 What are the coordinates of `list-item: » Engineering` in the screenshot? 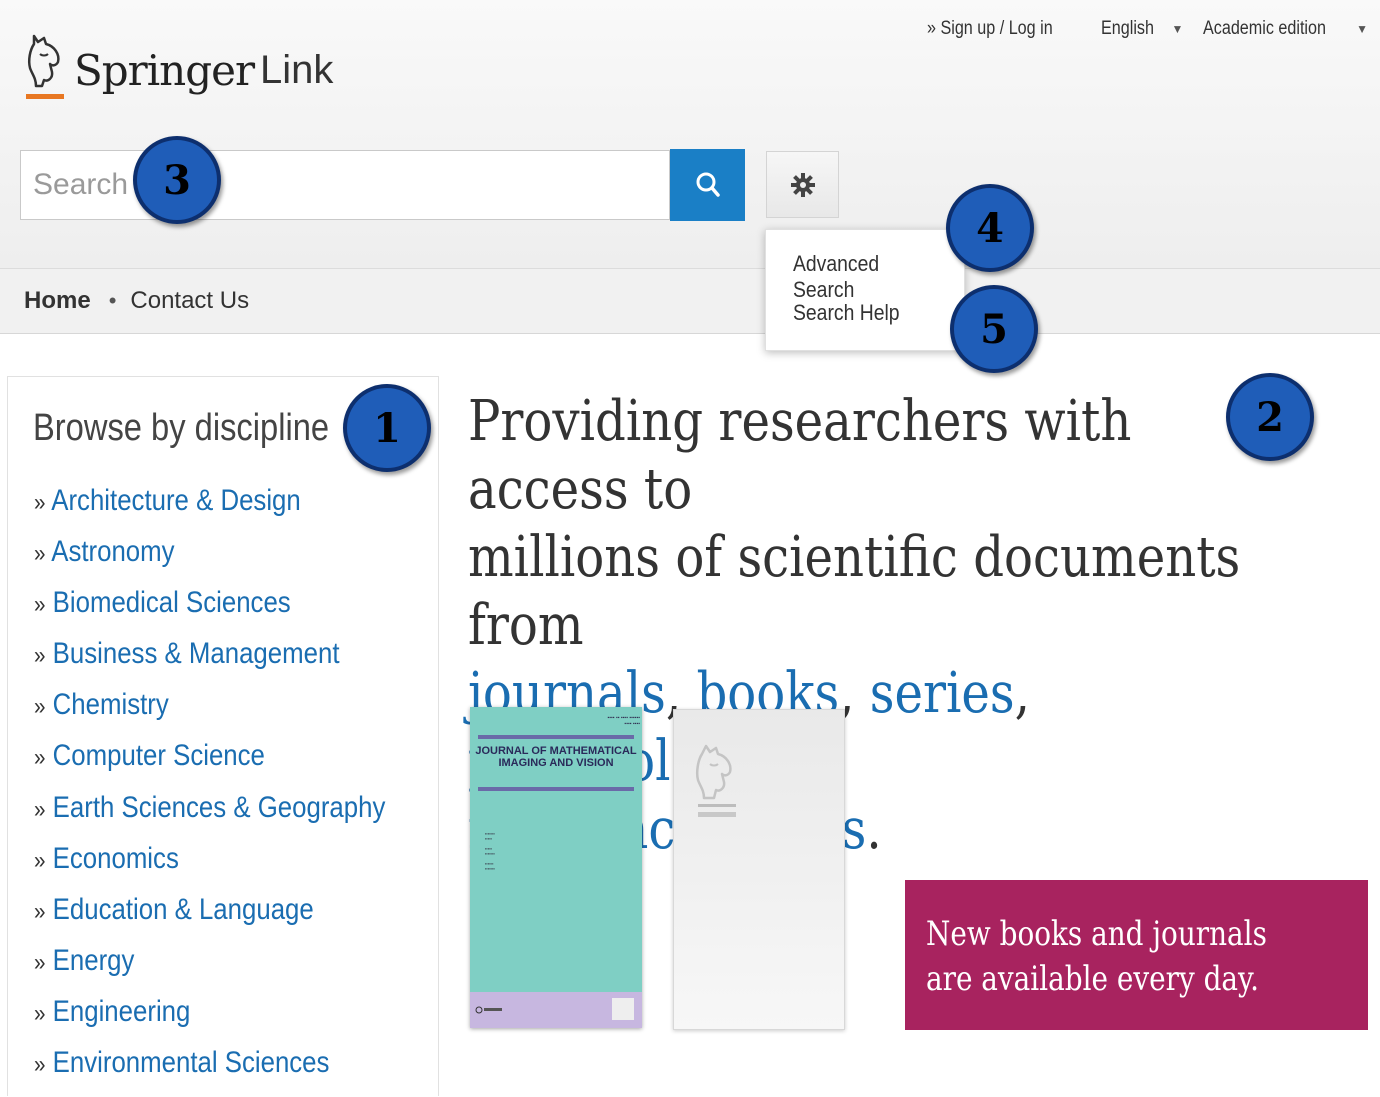 It's located at (238, 1020).